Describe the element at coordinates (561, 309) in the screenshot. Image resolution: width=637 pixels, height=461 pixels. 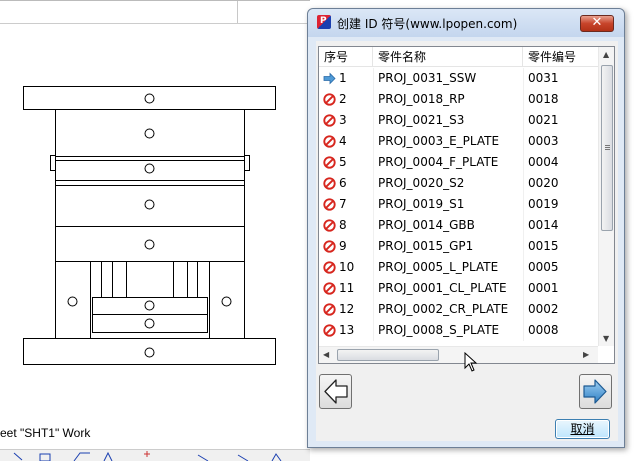
I see `cell-part-code: 0002` at that location.